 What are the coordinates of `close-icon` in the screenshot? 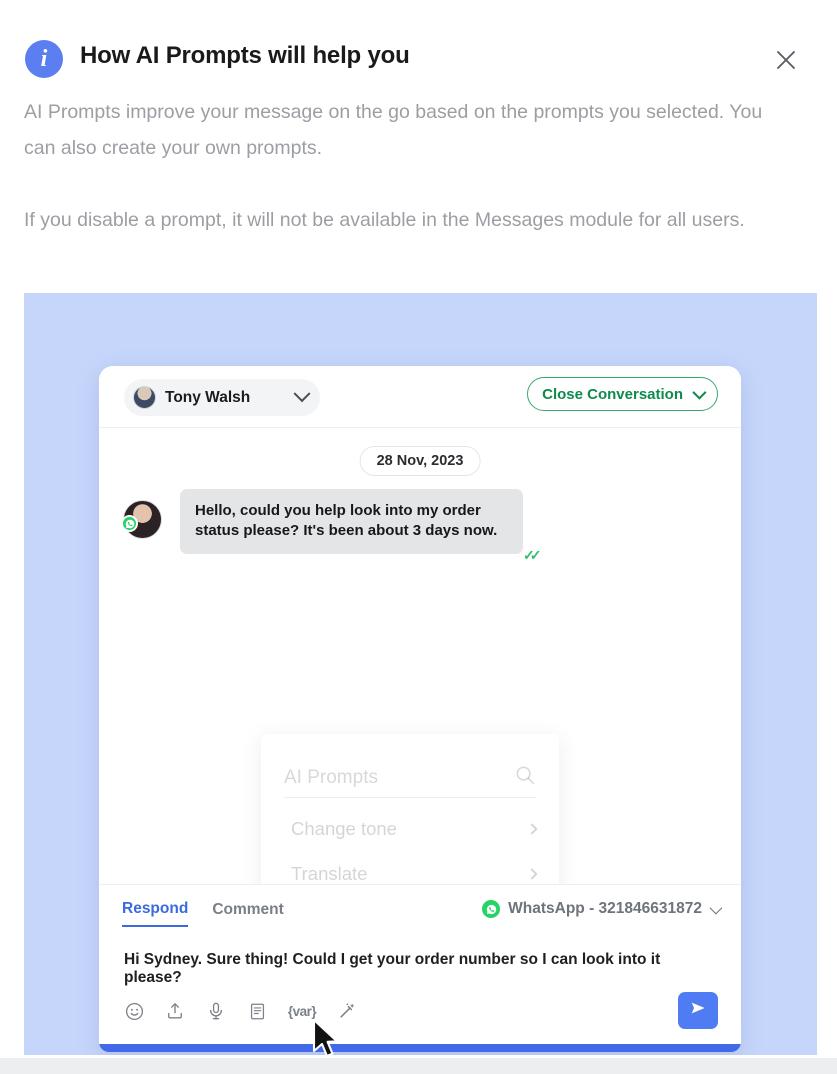 It's located at (786, 60).